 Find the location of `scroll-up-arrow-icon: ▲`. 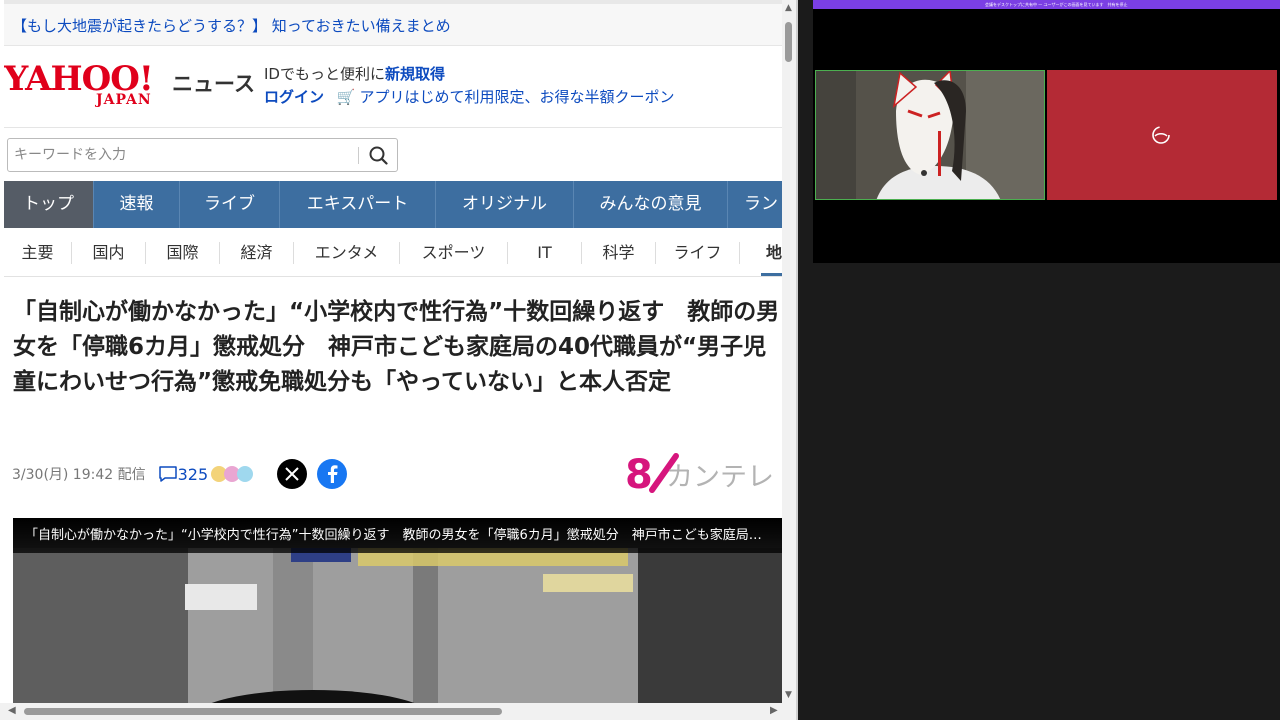

scroll-up-arrow-icon: ▲ is located at coordinates (788, 8).